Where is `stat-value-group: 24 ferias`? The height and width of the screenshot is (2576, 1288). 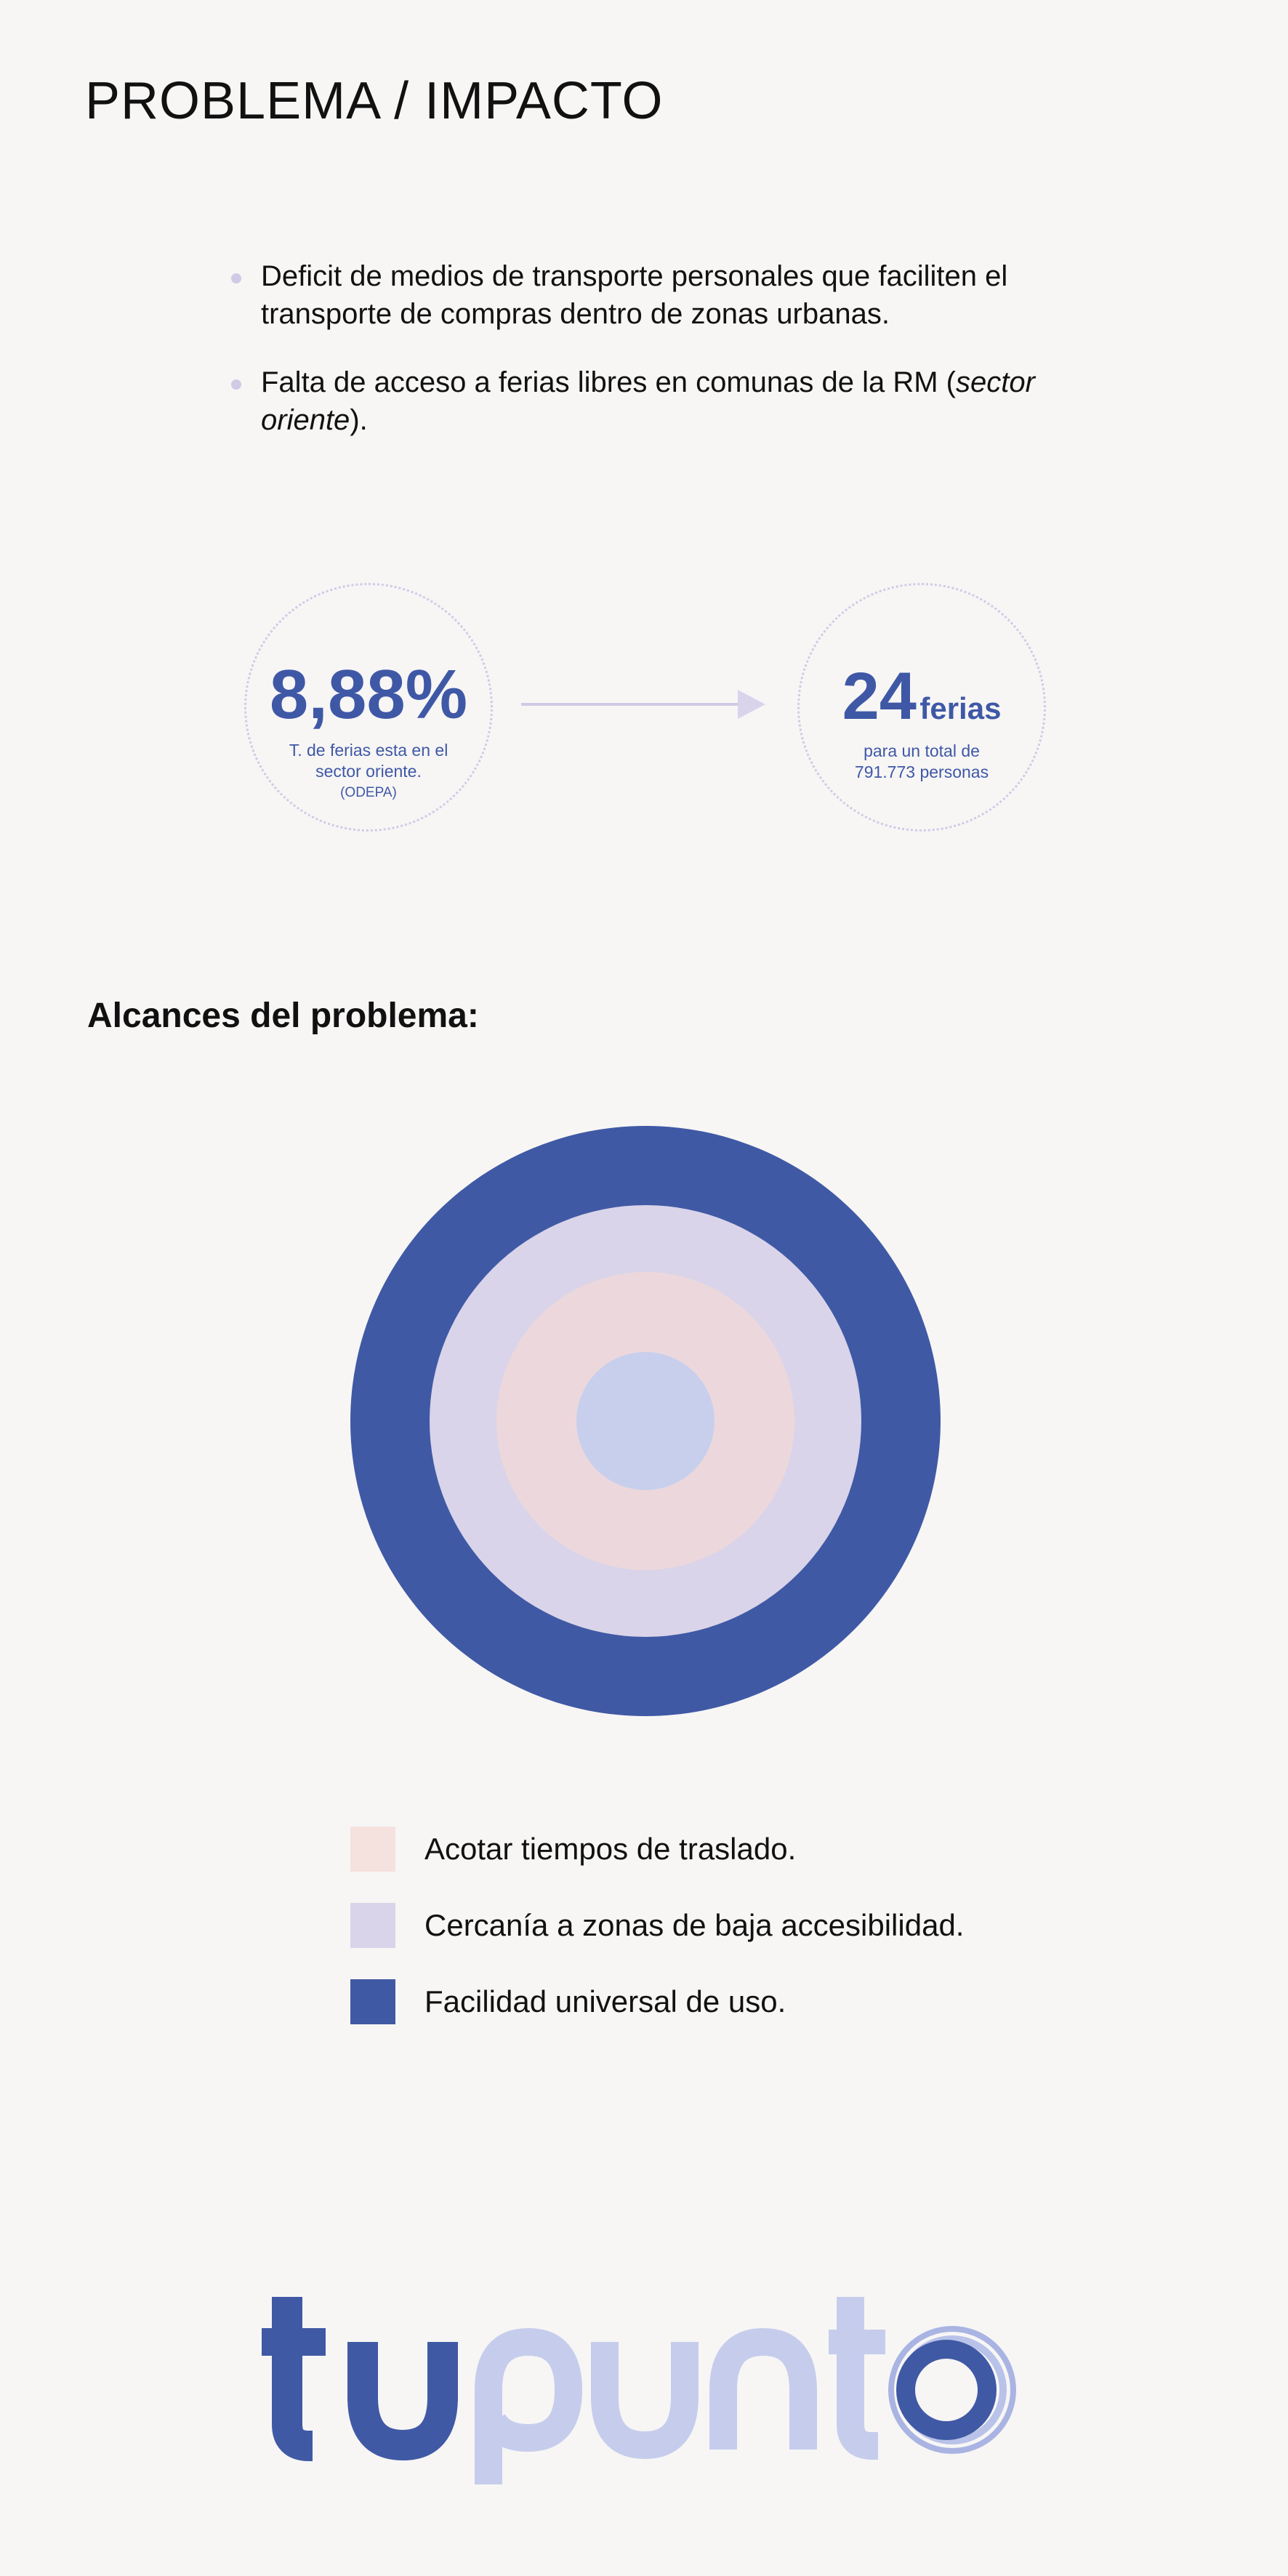 stat-value-group: 24 ferias is located at coordinates (922, 697).